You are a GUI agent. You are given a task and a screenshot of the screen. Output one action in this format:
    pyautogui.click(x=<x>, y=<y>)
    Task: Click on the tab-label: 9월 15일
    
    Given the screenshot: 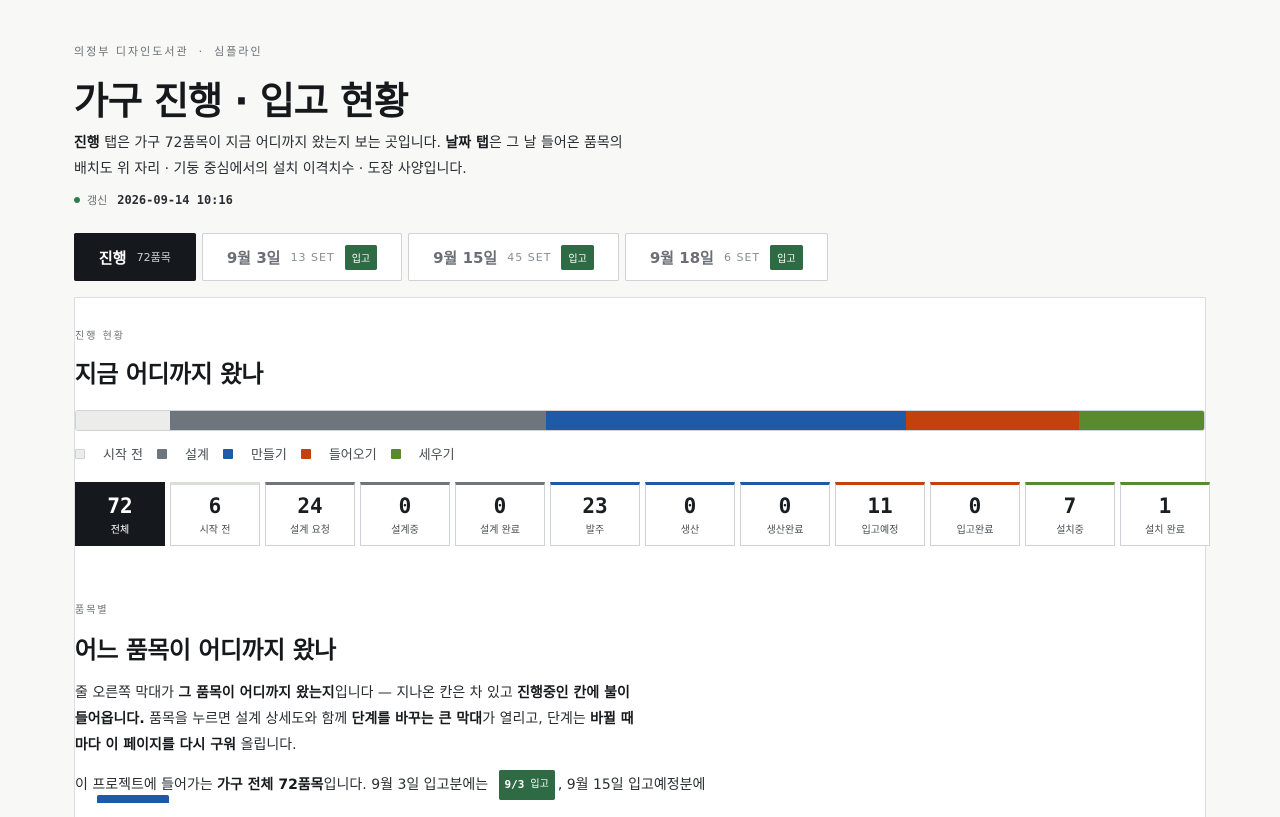 What is the action you would take?
    pyautogui.click(x=465, y=257)
    